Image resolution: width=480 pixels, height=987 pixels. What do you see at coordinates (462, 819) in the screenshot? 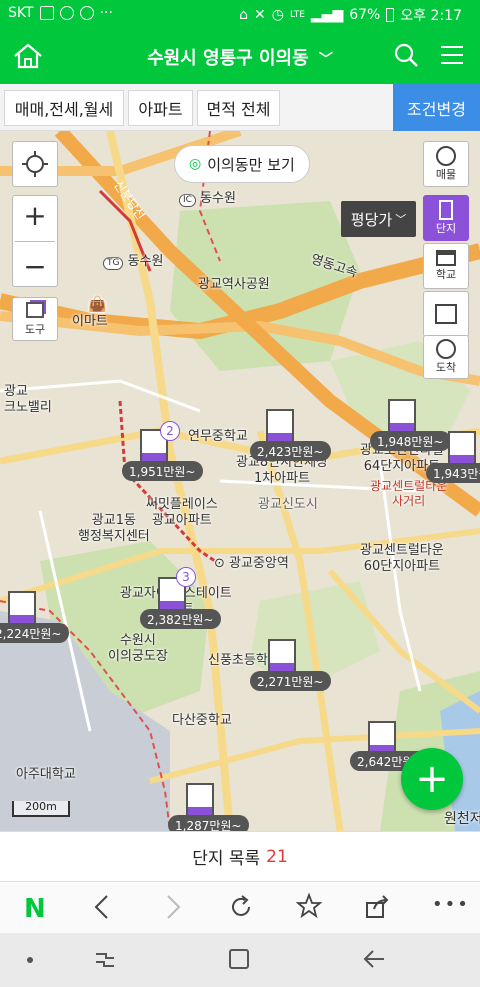
I see `wonchon-label: 원천저` at bounding box center [462, 819].